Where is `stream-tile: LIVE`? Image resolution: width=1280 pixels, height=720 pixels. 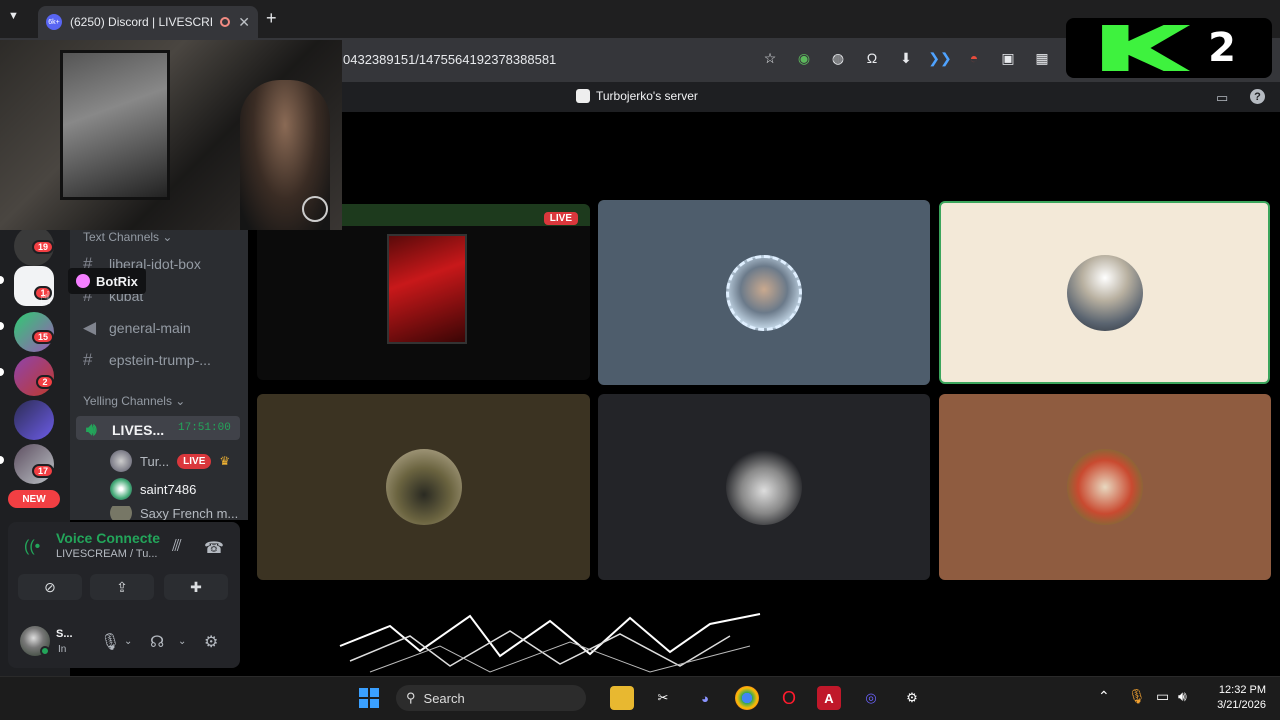 stream-tile: LIVE is located at coordinates (423, 292).